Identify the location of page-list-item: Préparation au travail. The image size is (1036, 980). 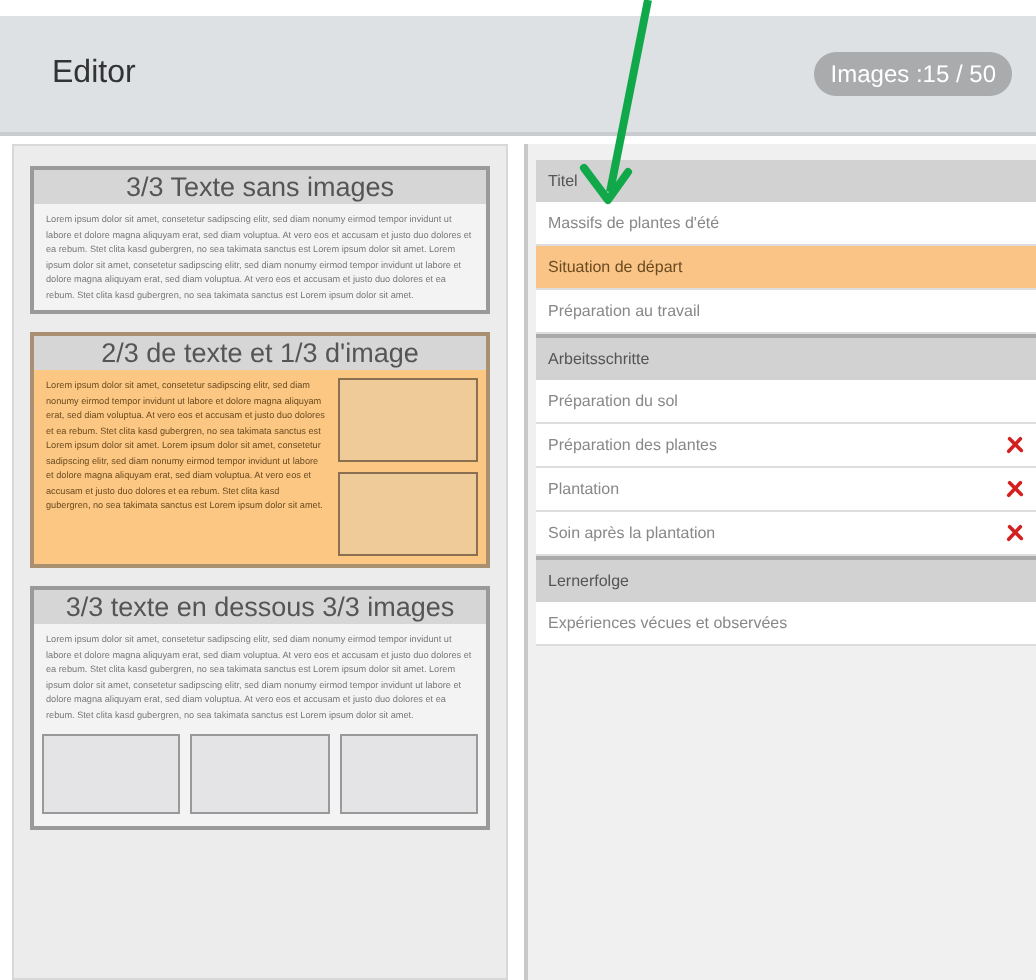
(786, 312).